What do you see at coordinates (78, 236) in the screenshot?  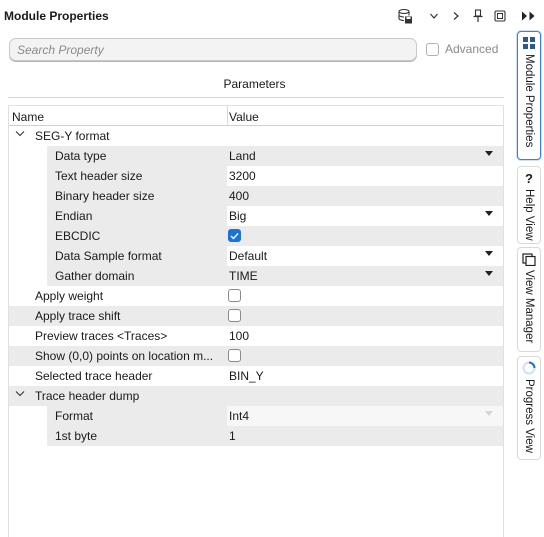 I see `property-name: EBCDIC` at bounding box center [78, 236].